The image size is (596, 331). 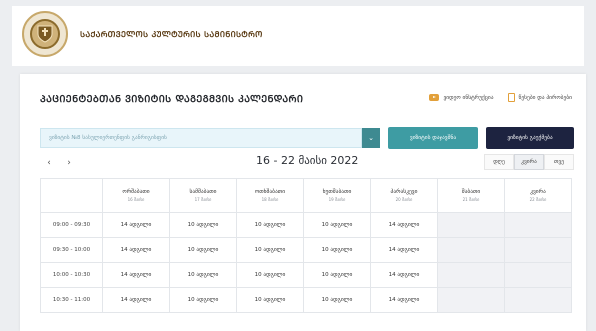 I want to click on view-day-tab: დღე, so click(x=499, y=162).